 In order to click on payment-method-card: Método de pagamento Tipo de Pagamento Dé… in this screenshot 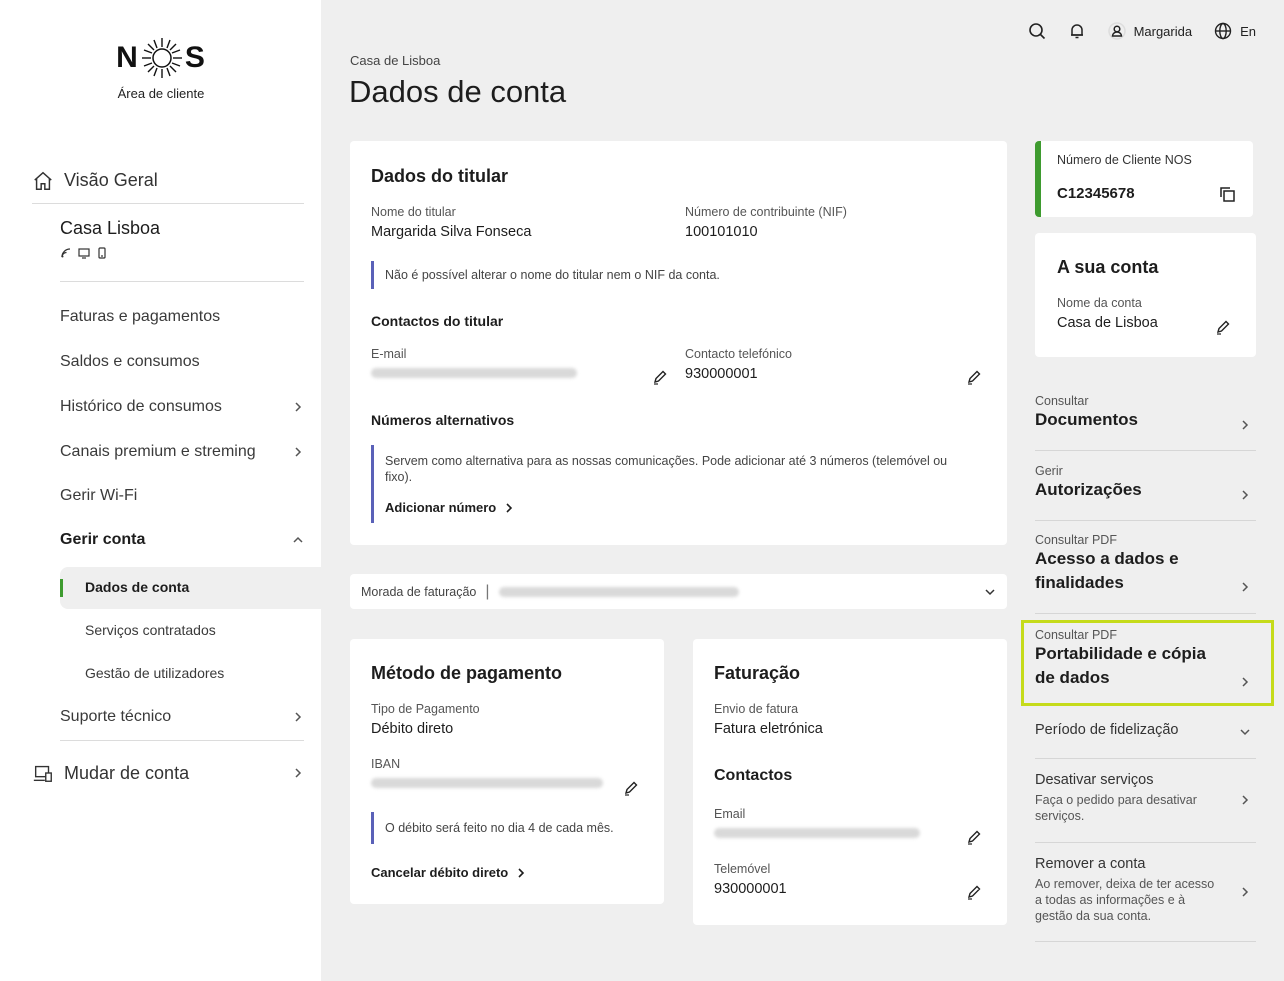, I will do `click(507, 771)`.